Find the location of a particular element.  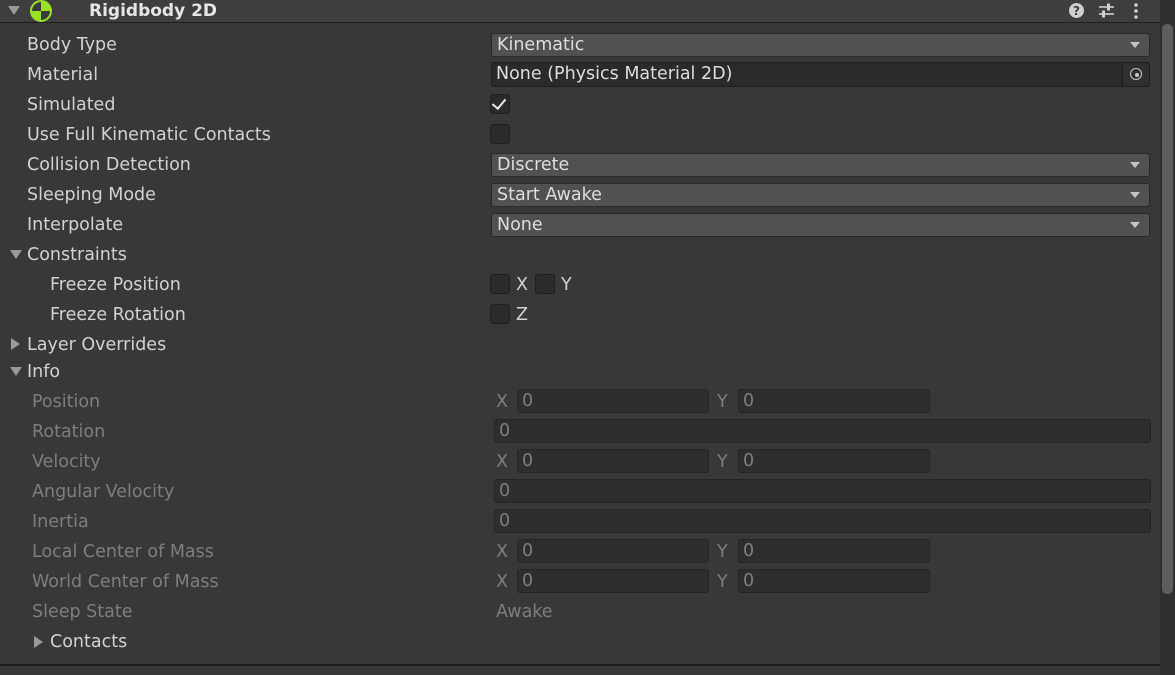

body-type-value: Kinematic is located at coordinates (541, 45).